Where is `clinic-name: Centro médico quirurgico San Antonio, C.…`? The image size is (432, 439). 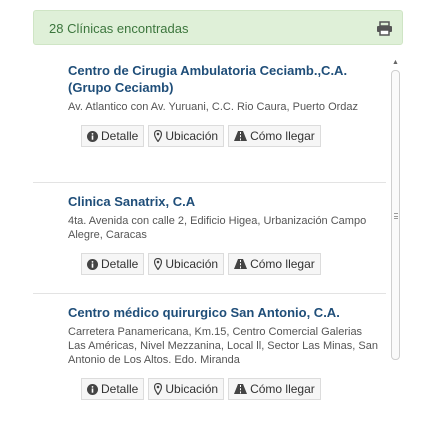
clinic-name: Centro médico quirurgico San Antonio, C.… is located at coordinates (205, 312).